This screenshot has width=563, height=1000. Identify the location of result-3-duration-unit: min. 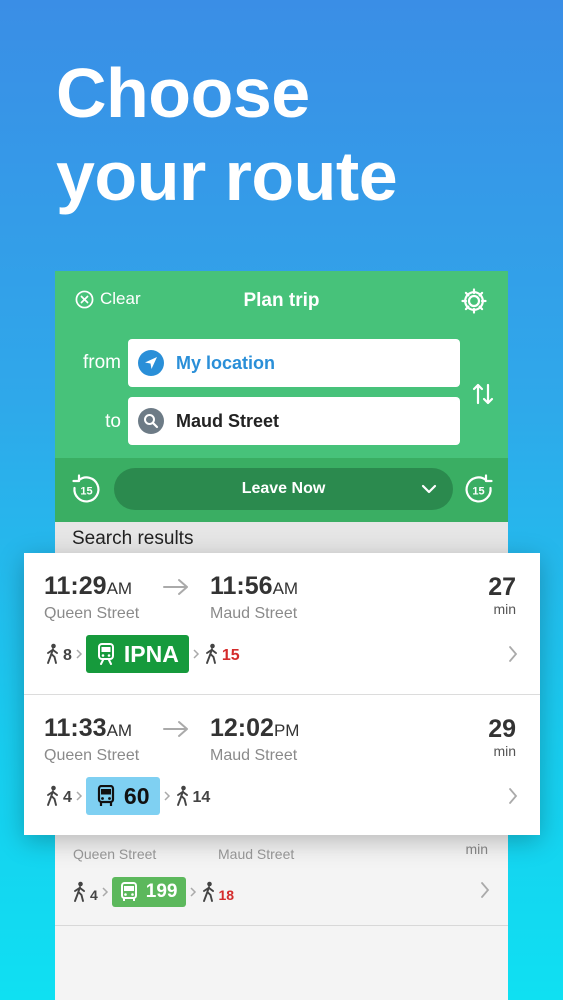
(476, 849).